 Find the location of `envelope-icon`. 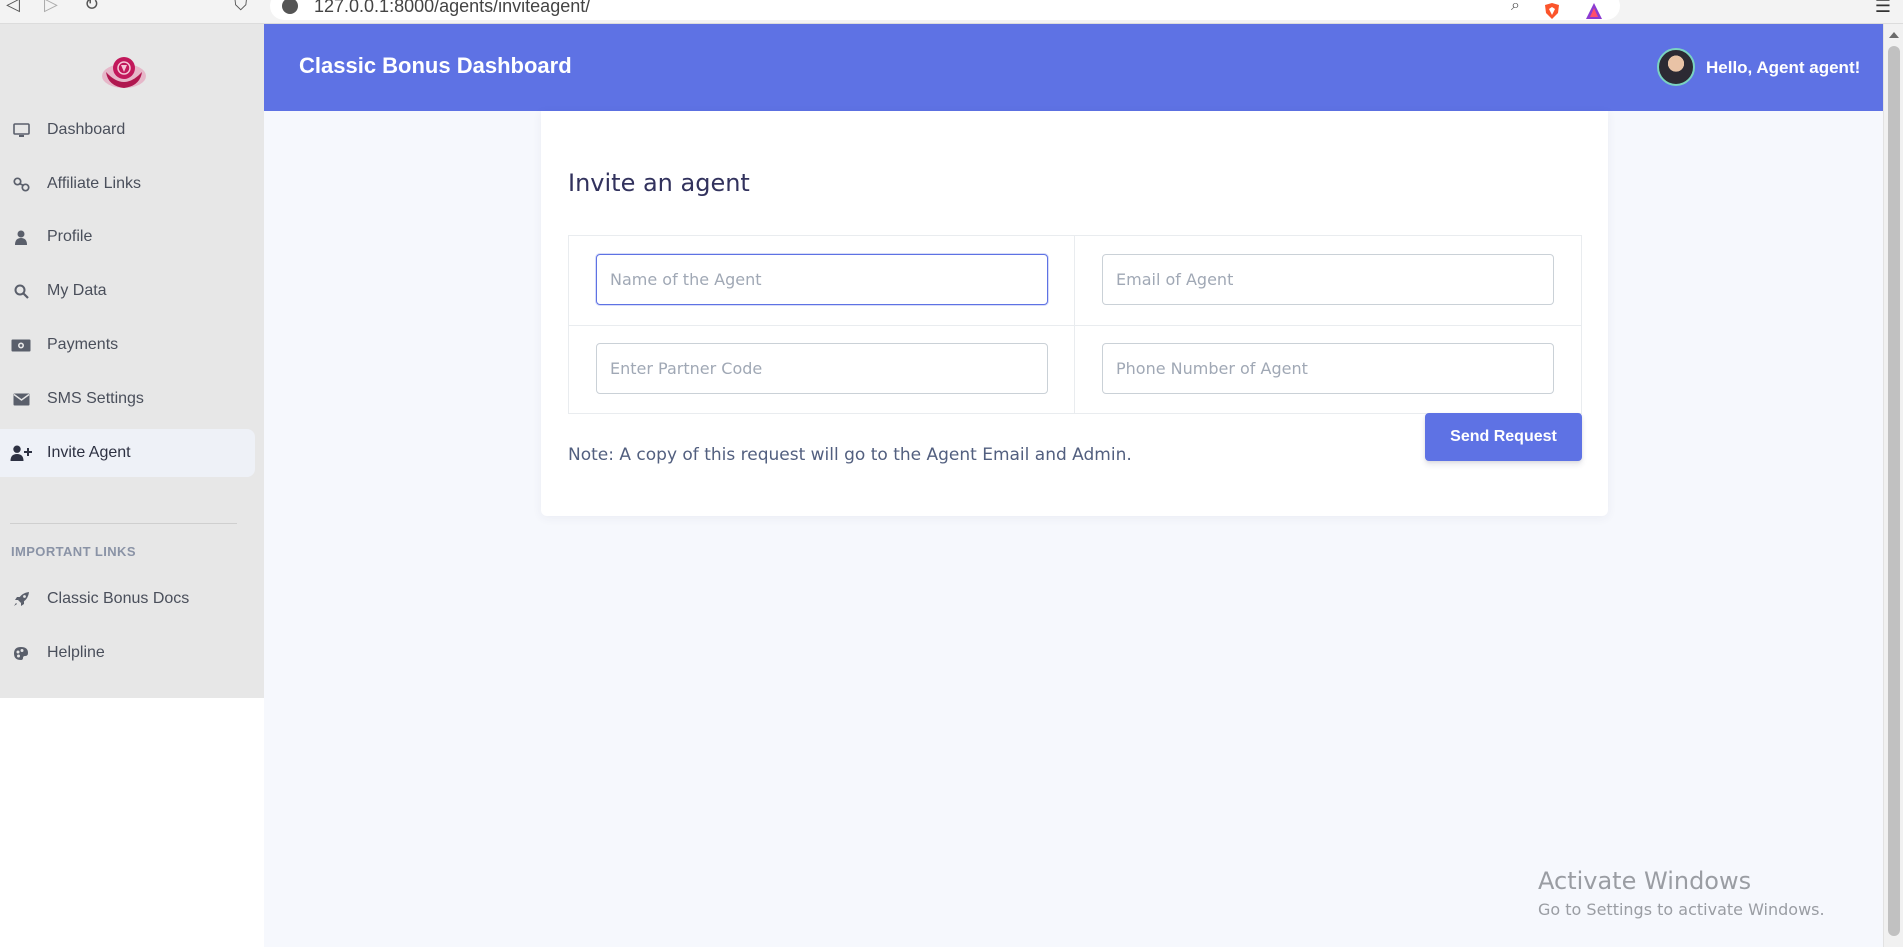

envelope-icon is located at coordinates (21, 399).